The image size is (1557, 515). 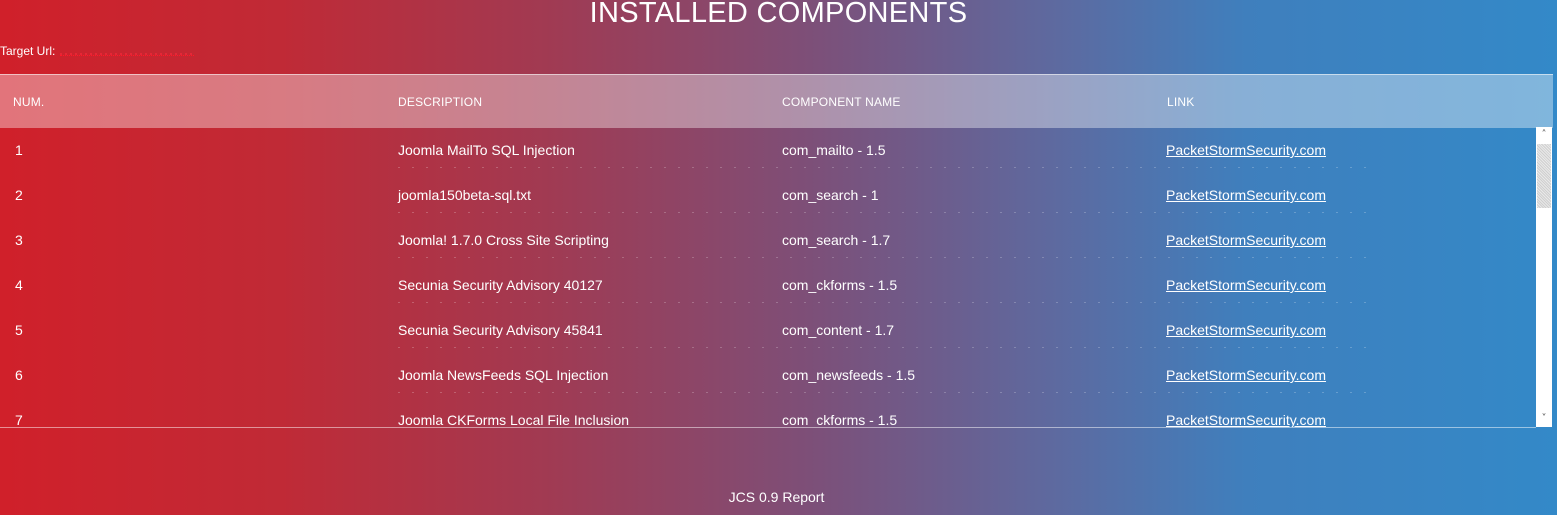 I want to click on cell-num: 6, so click(x=19, y=375).